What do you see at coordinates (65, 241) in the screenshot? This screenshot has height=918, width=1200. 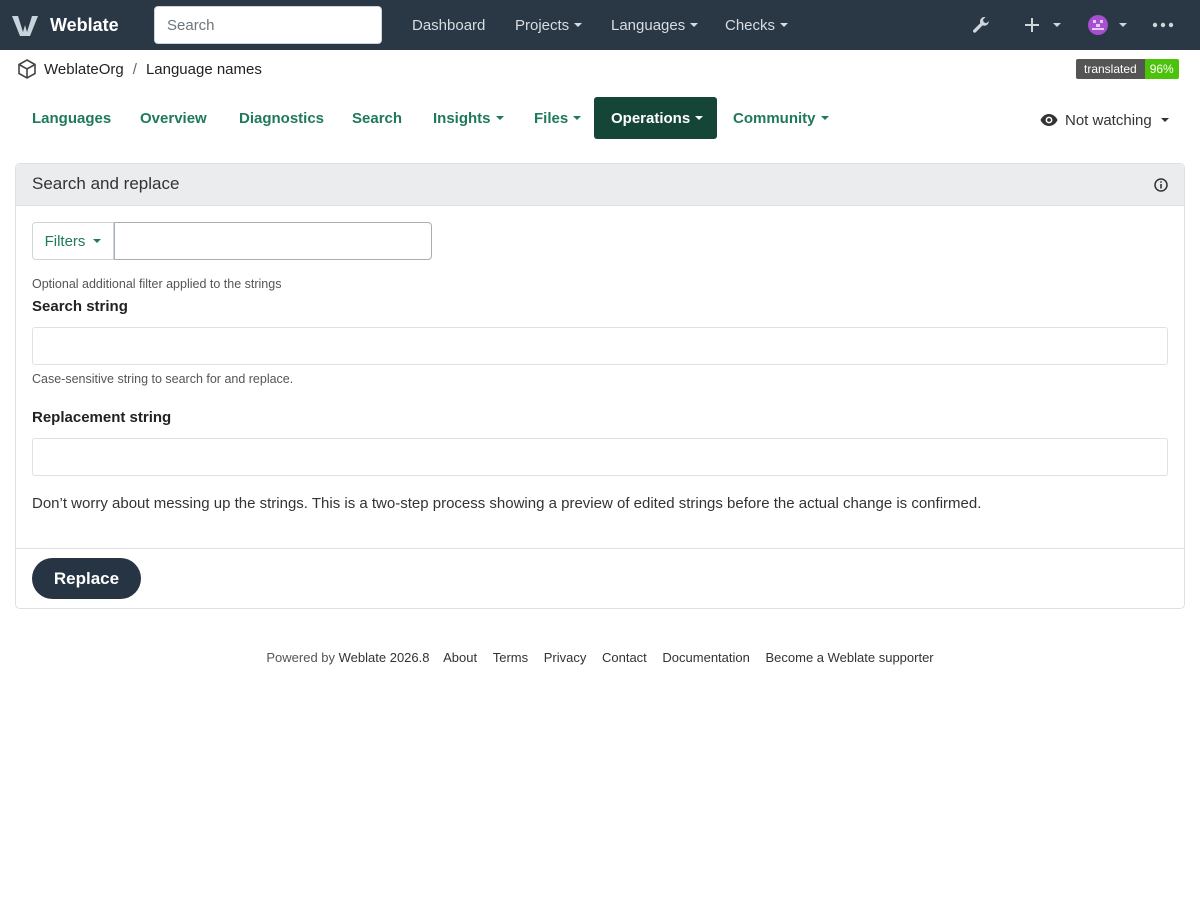 I see `filters-label: Filters` at bounding box center [65, 241].